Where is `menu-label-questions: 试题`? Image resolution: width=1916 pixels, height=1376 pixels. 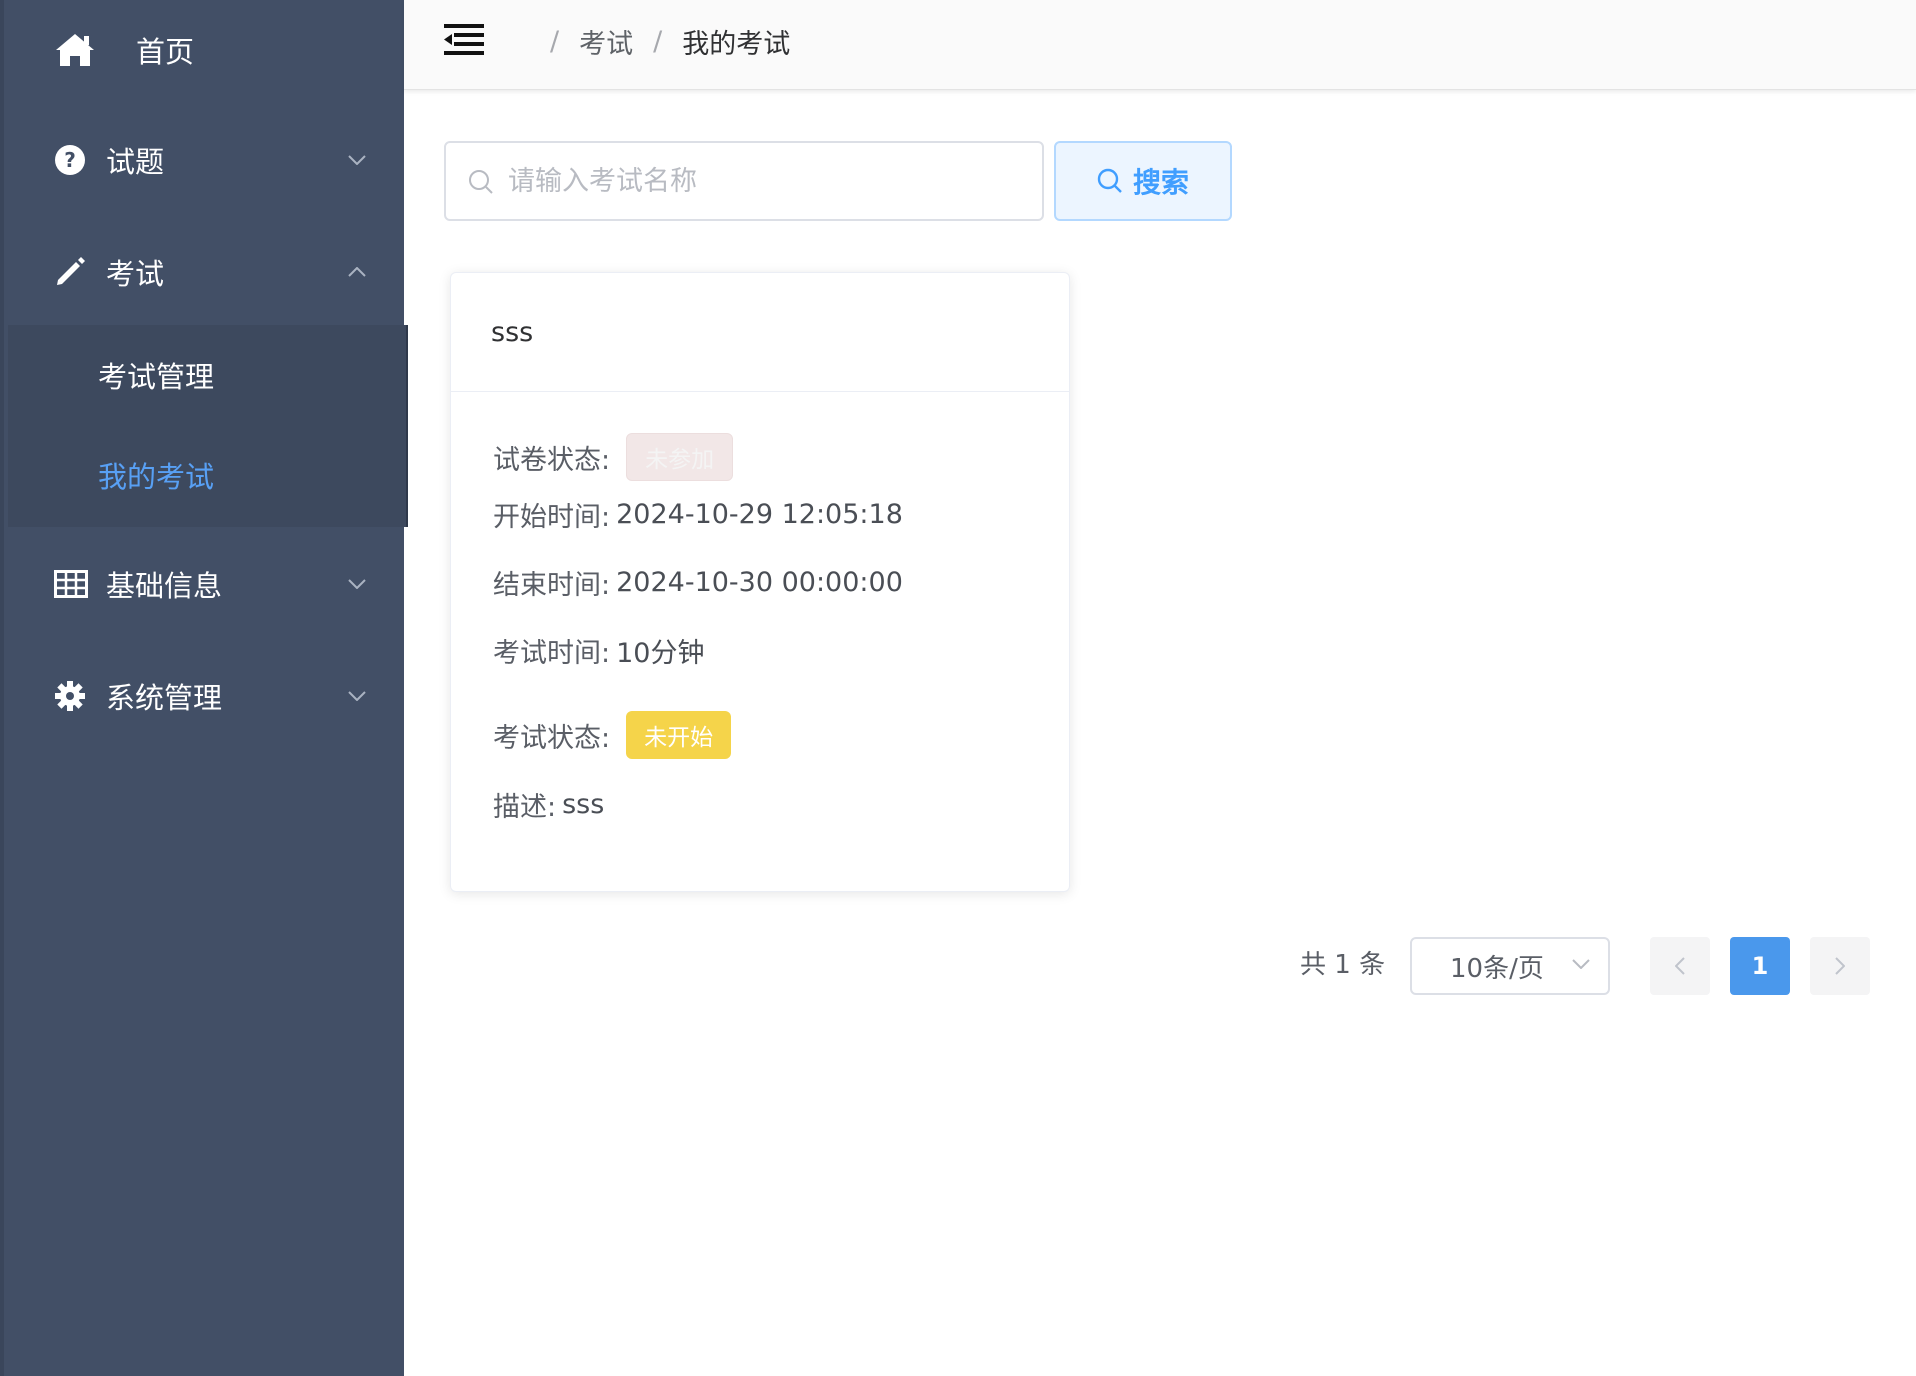 menu-label-questions: 试题 is located at coordinates (135, 162).